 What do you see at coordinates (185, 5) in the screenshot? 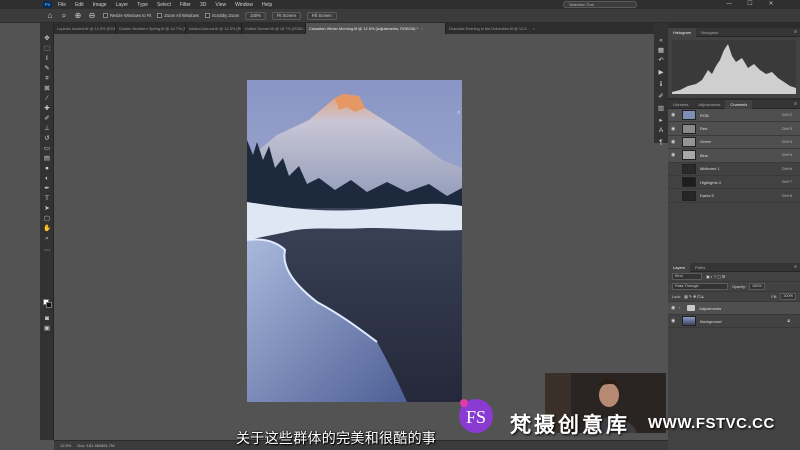
I see `menu-filter: Filter` at bounding box center [185, 5].